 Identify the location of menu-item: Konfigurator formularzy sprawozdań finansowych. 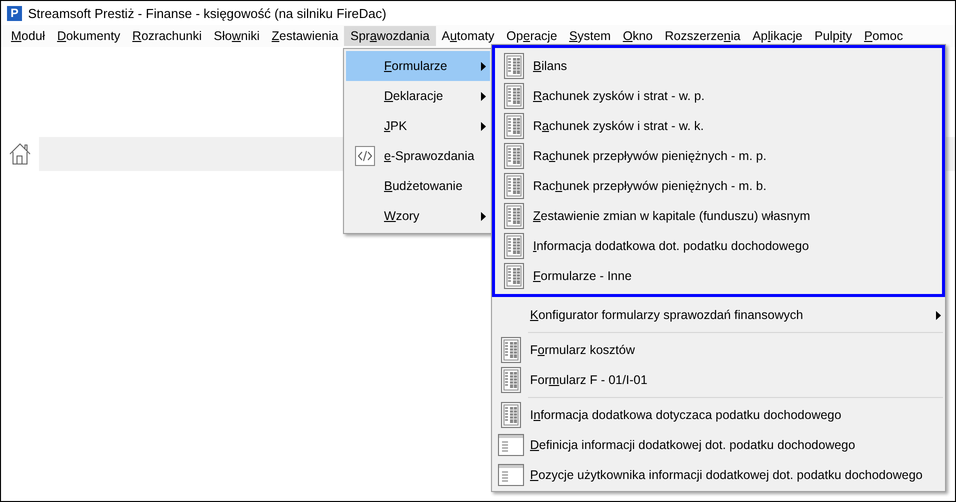
(718, 315).